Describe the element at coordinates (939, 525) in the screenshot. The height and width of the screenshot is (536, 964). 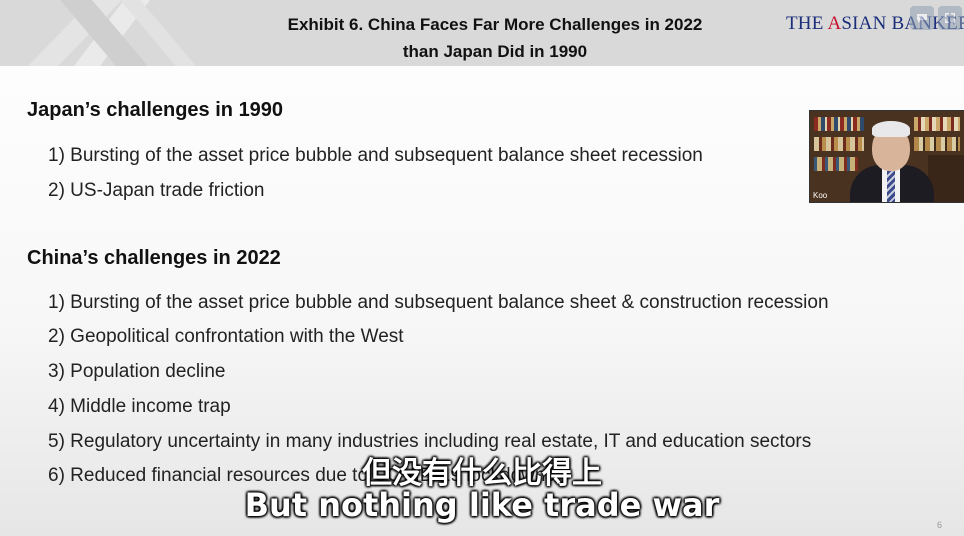
I see `page-number: 6` at that location.